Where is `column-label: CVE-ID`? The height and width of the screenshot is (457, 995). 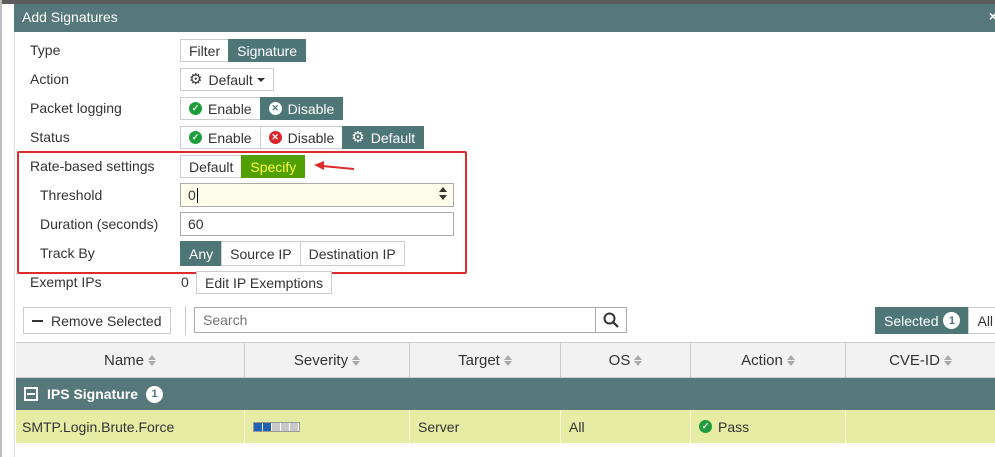 column-label: CVE-ID is located at coordinates (914, 360).